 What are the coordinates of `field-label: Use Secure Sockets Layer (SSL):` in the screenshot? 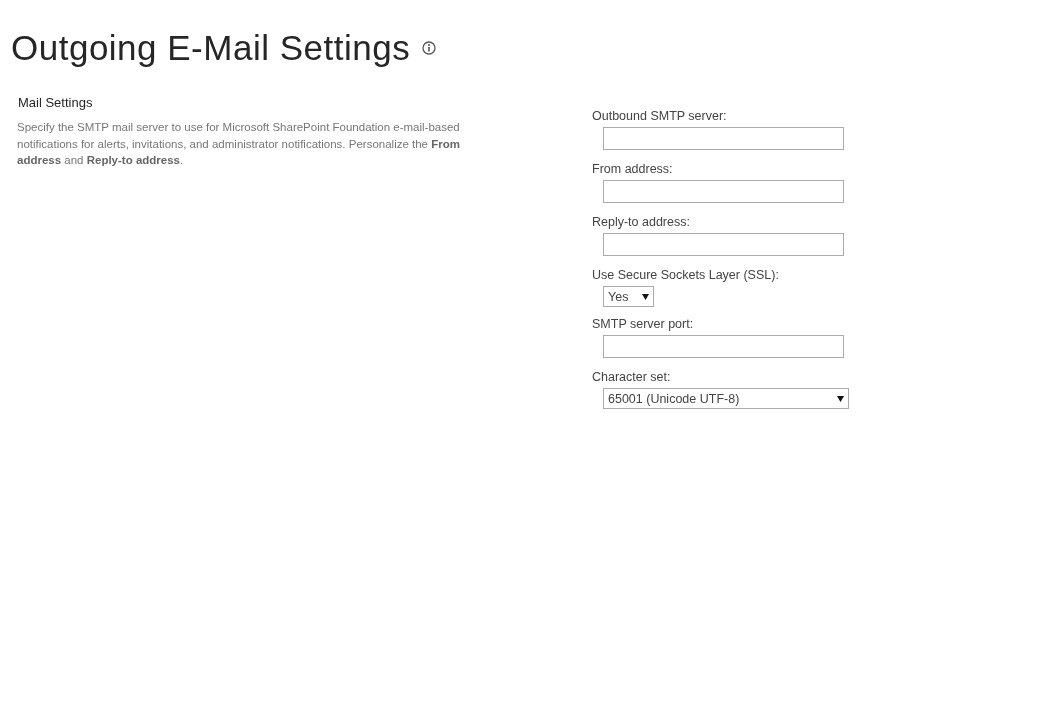 It's located at (686, 275).